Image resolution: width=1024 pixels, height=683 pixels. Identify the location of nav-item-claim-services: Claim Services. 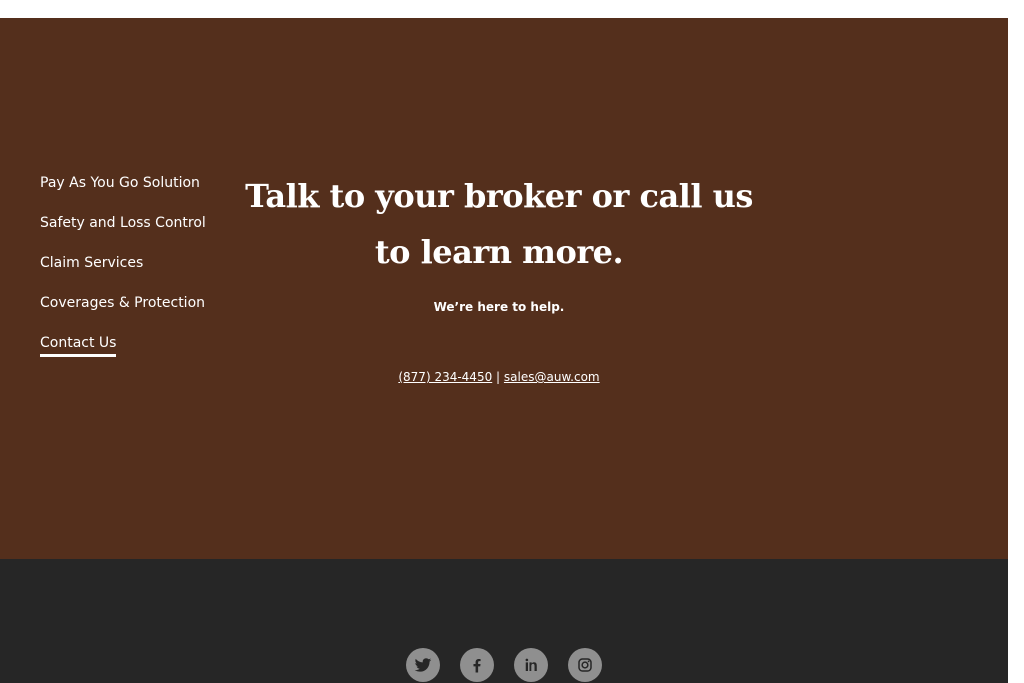
(123, 263).